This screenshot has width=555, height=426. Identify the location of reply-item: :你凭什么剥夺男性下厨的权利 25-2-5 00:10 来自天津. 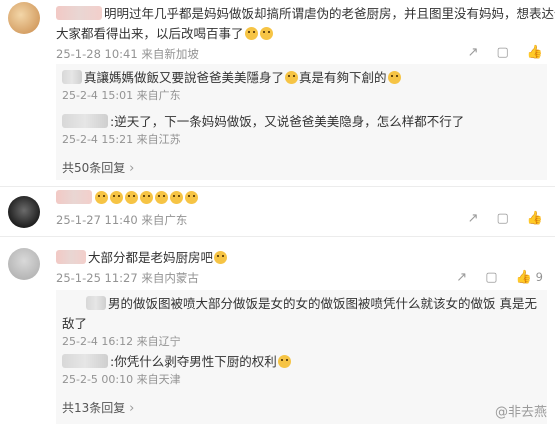
(301, 370).